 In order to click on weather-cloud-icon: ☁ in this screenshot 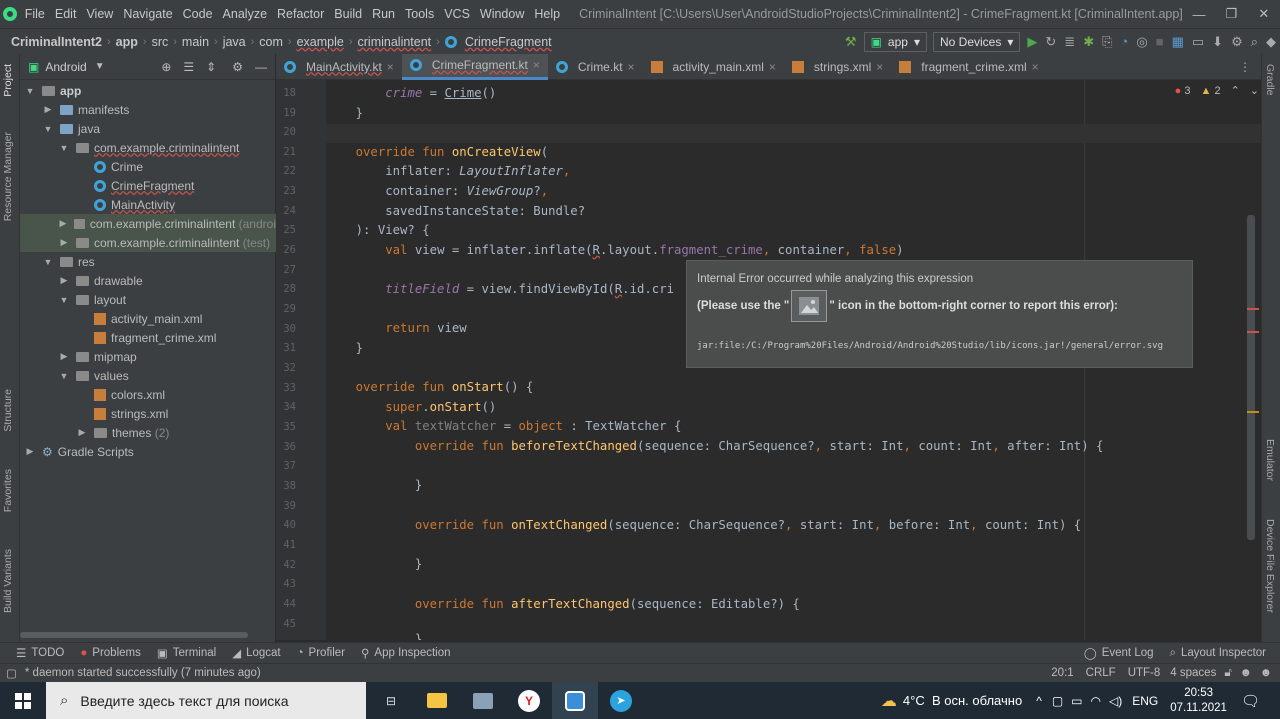, I will do `click(889, 701)`.